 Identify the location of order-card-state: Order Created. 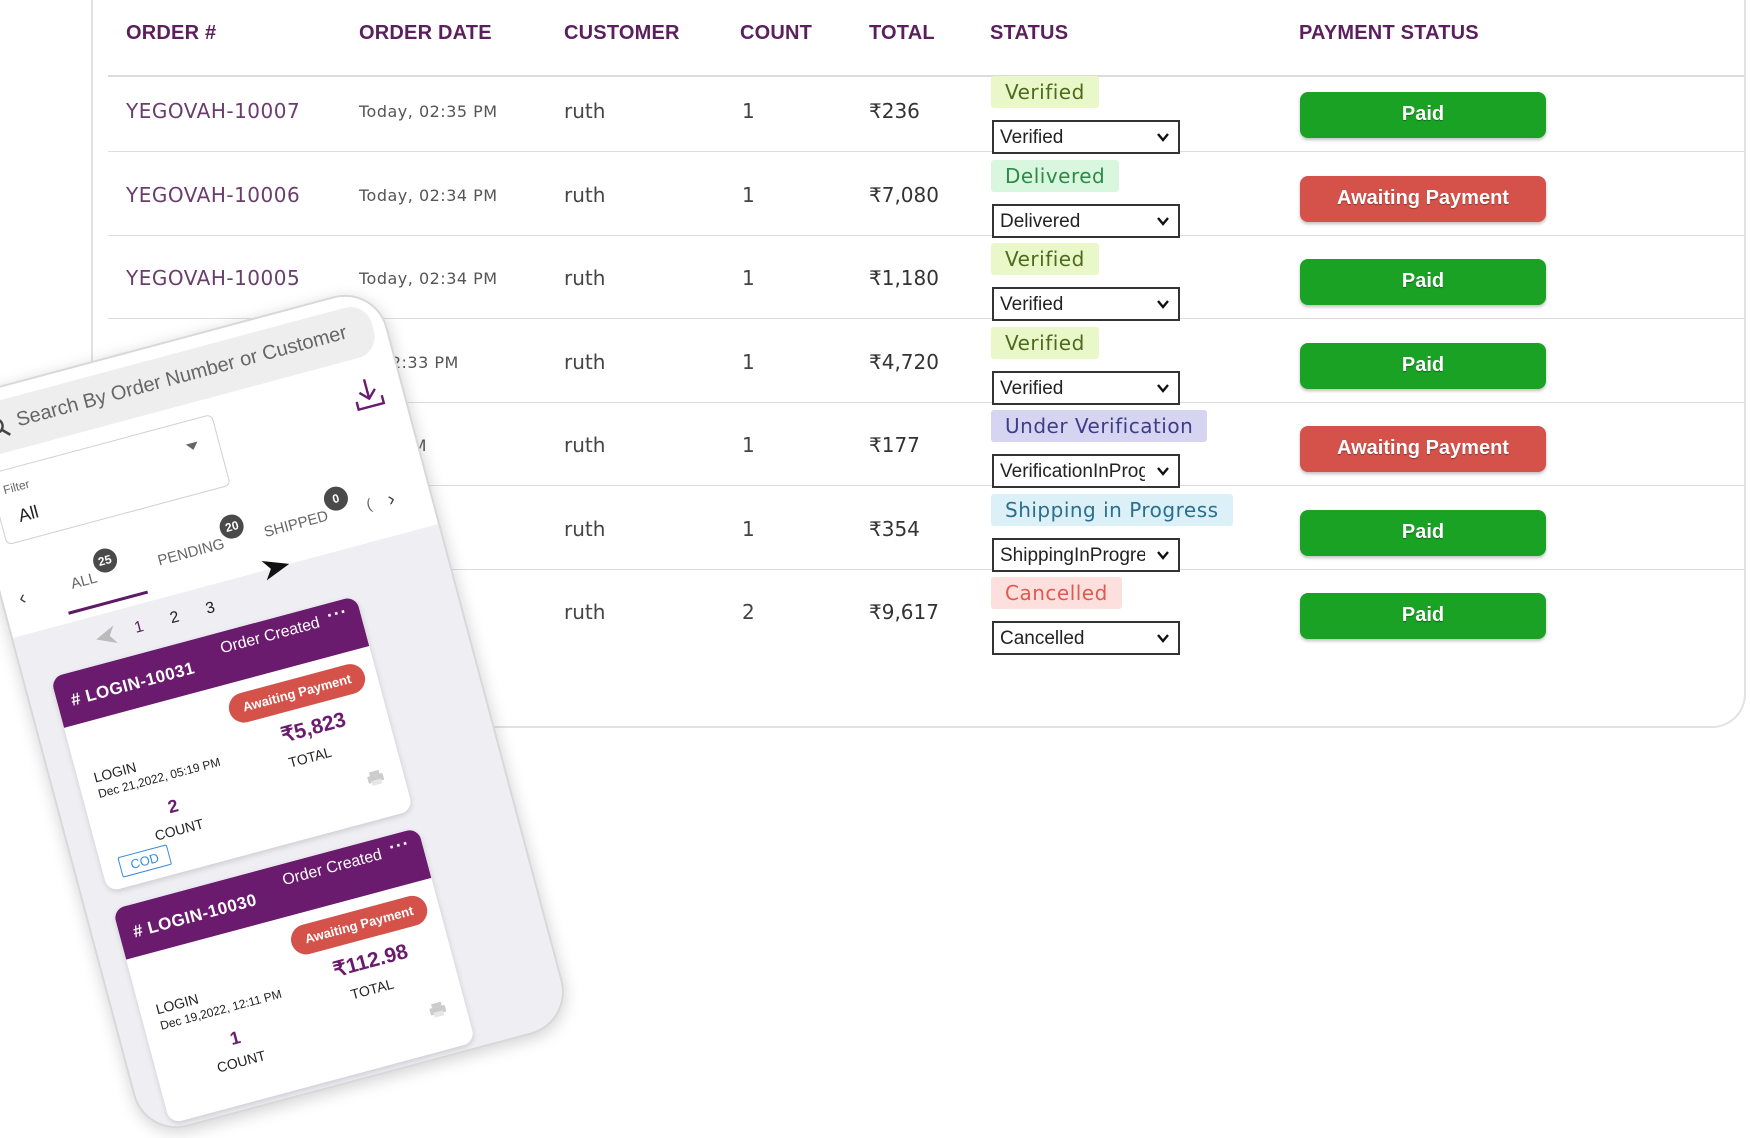
(332, 868).